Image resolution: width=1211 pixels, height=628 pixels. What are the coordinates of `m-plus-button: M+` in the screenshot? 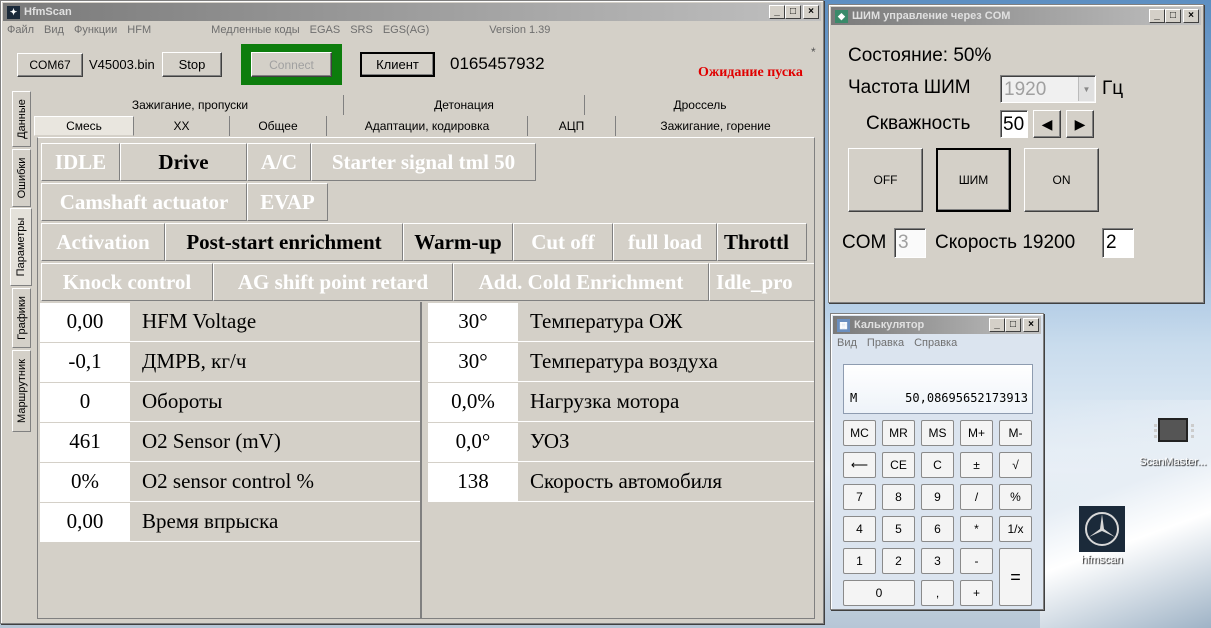 It's located at (976, 433).